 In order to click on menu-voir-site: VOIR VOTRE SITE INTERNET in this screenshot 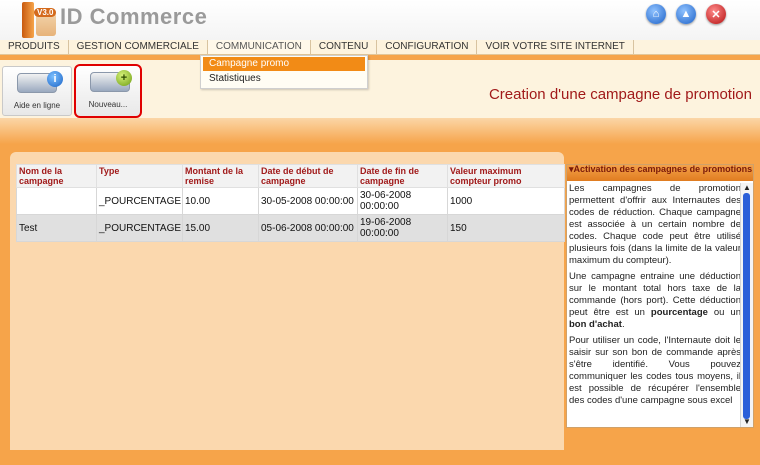, I will do `click(555, 47)`.